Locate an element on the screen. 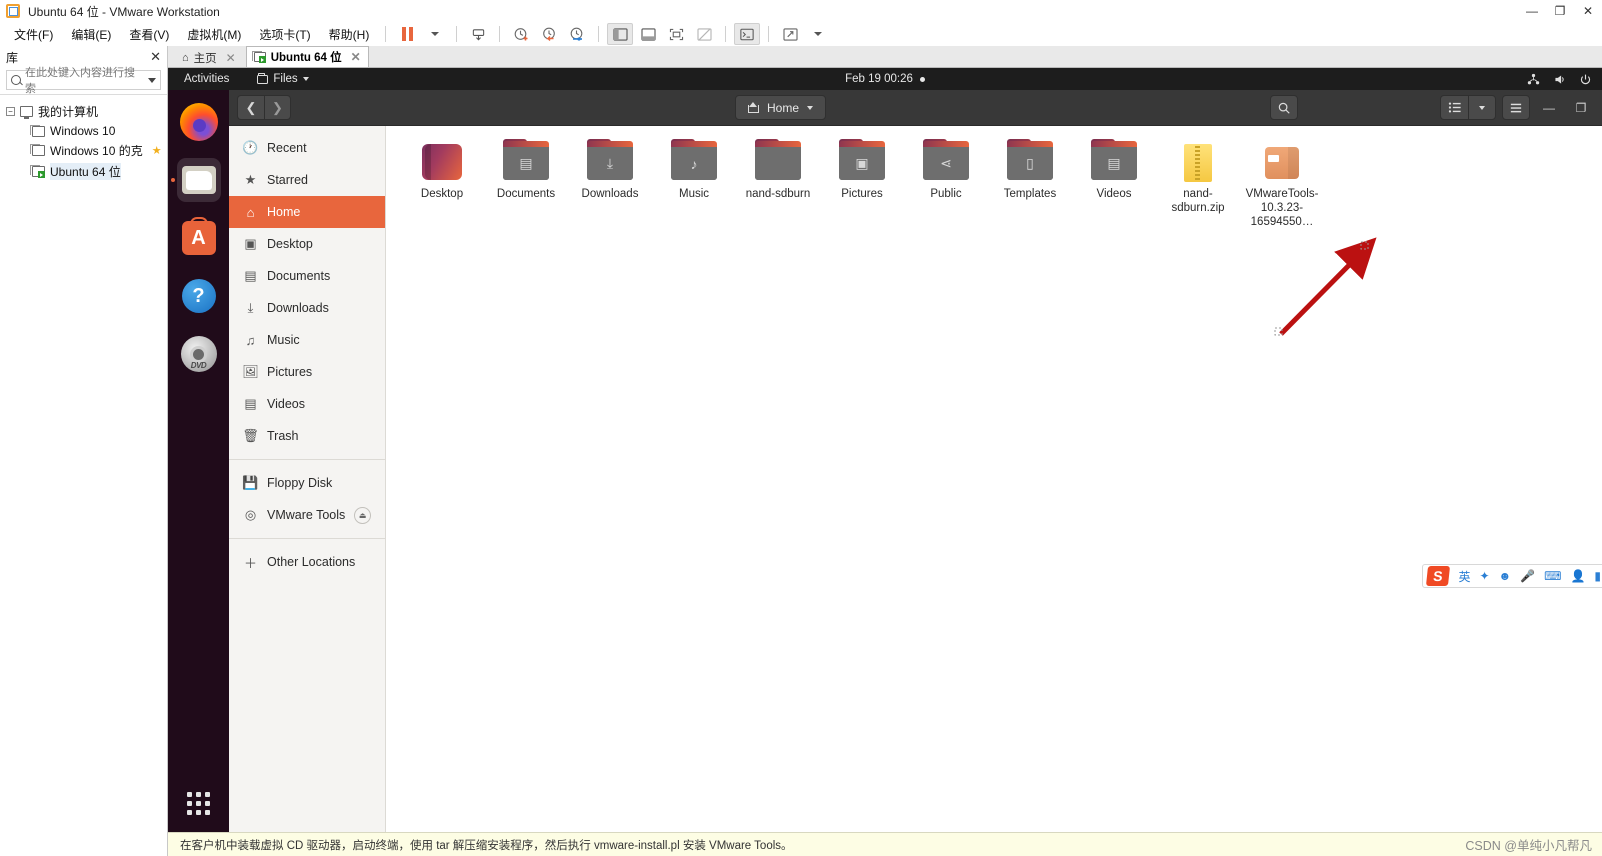 The width and height of the screenshot is (1602, 856). tab-home: ⌂ 主页 ✕ is located at coordinates (209, 57).